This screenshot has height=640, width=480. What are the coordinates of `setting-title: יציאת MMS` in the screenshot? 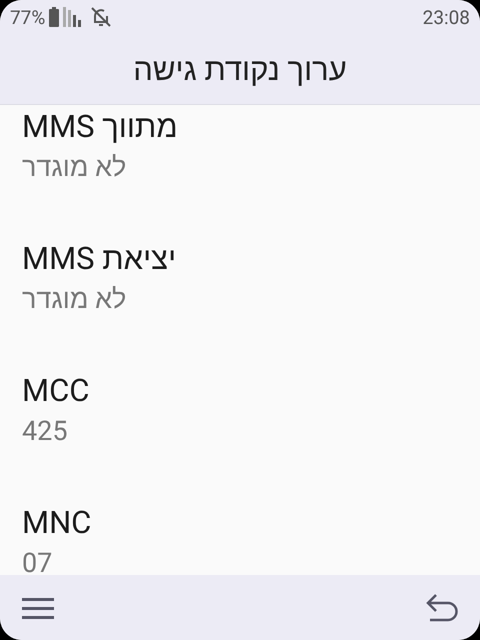 It's located at (99, 259).